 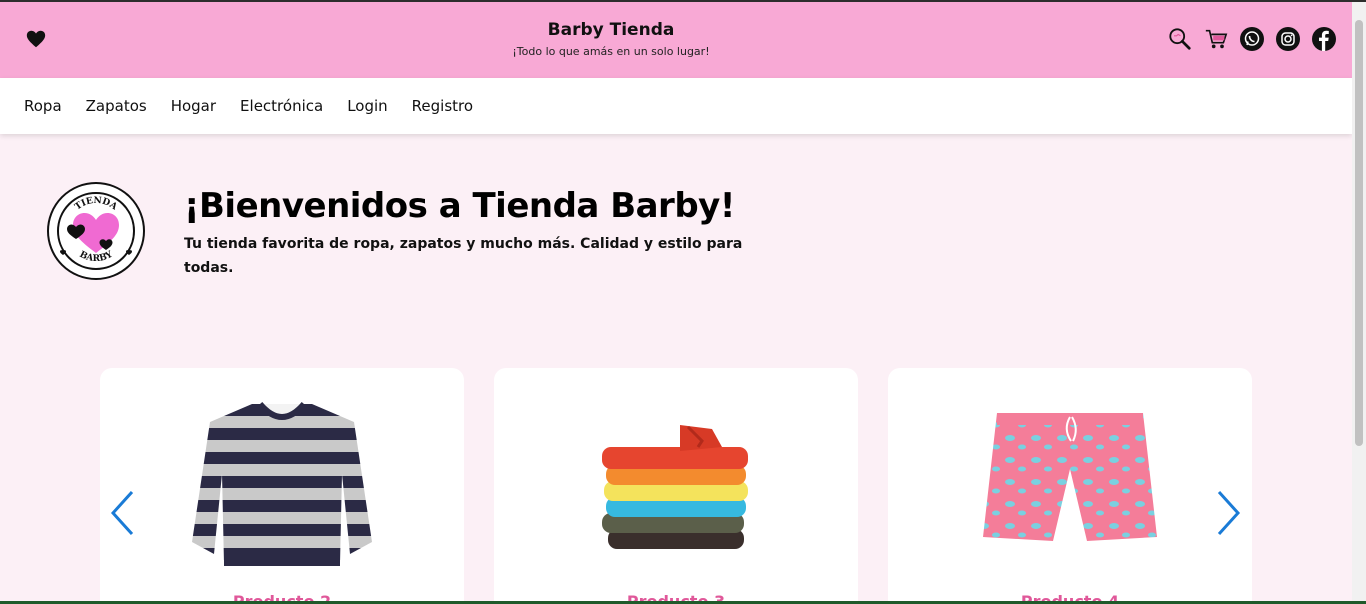 I want to click on product-title: Producto 2, so click(x=282, y=596).